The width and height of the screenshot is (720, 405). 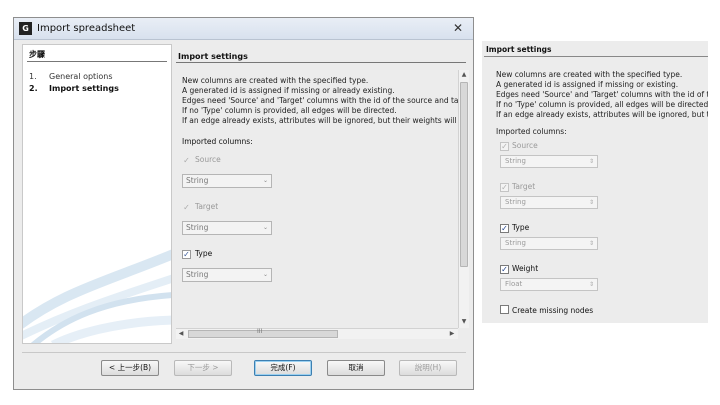 I want to click on step-general-options: 1. General options, so click(x=71, y=76).